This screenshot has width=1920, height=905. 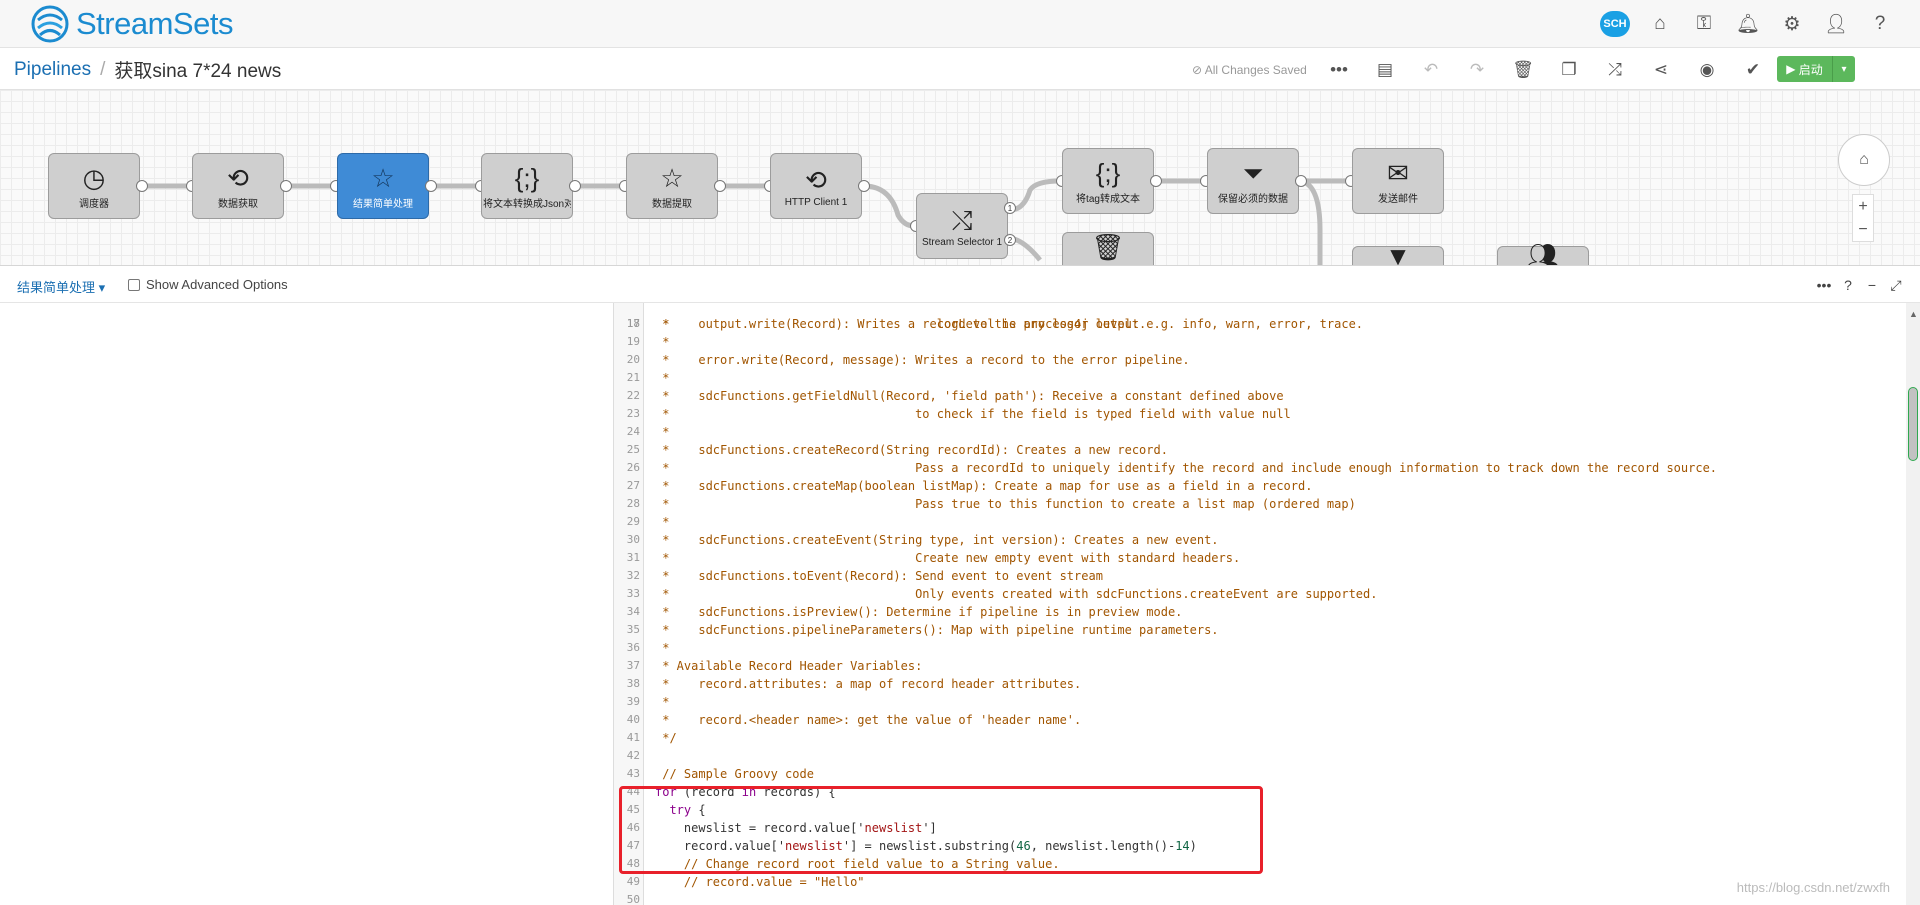 I want to click on scroll-up-arrow: ▲, so click(x=1913, y=314).